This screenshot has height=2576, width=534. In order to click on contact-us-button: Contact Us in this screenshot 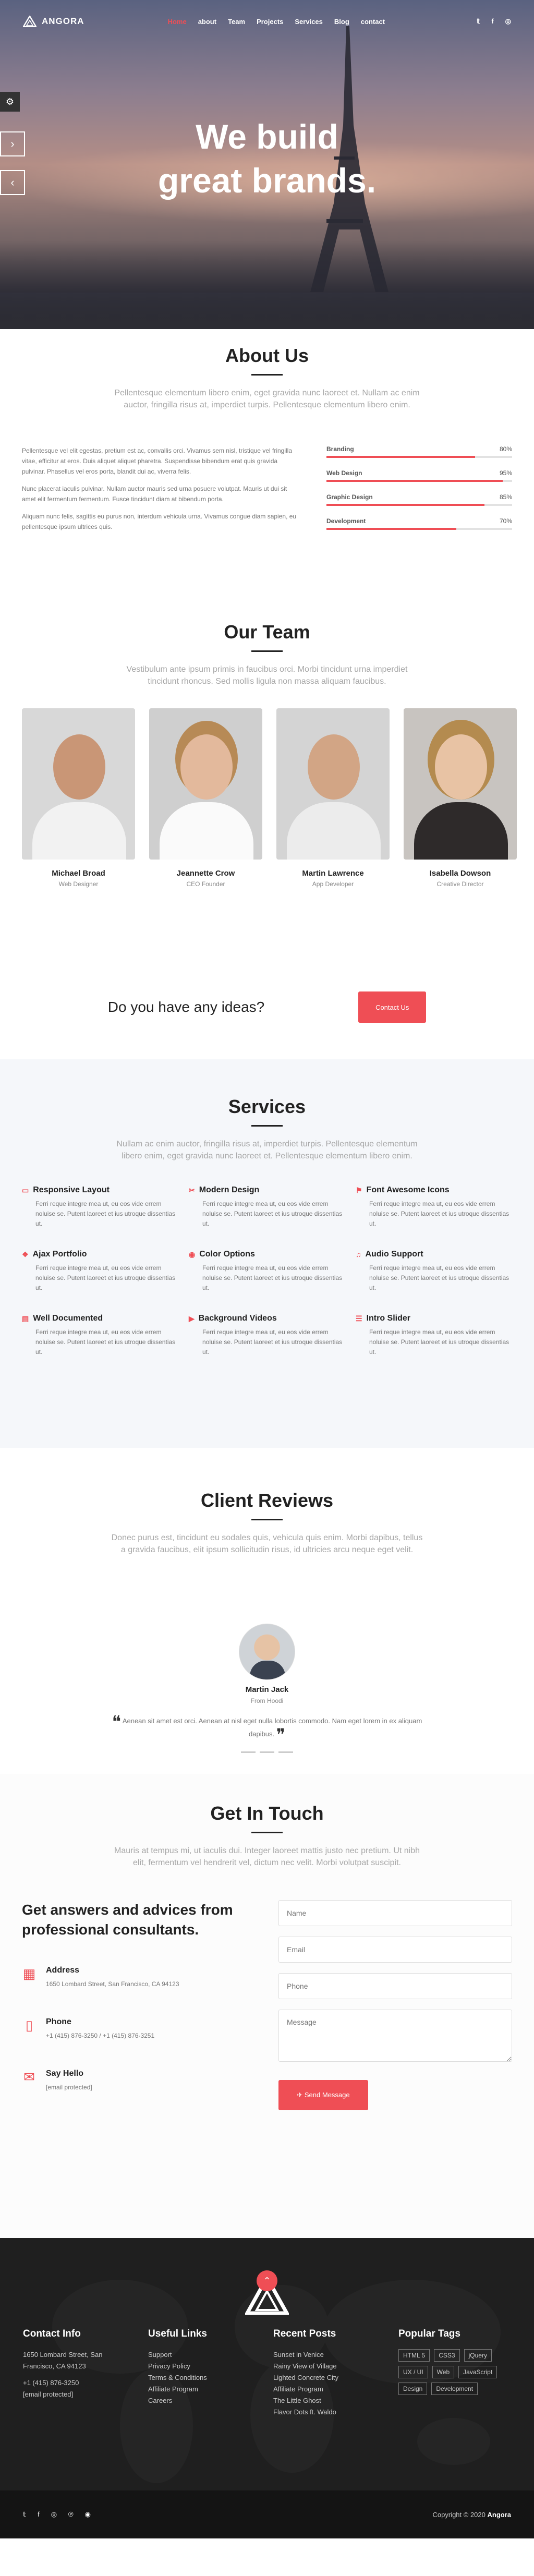, I will do `click(392, 1007)`.